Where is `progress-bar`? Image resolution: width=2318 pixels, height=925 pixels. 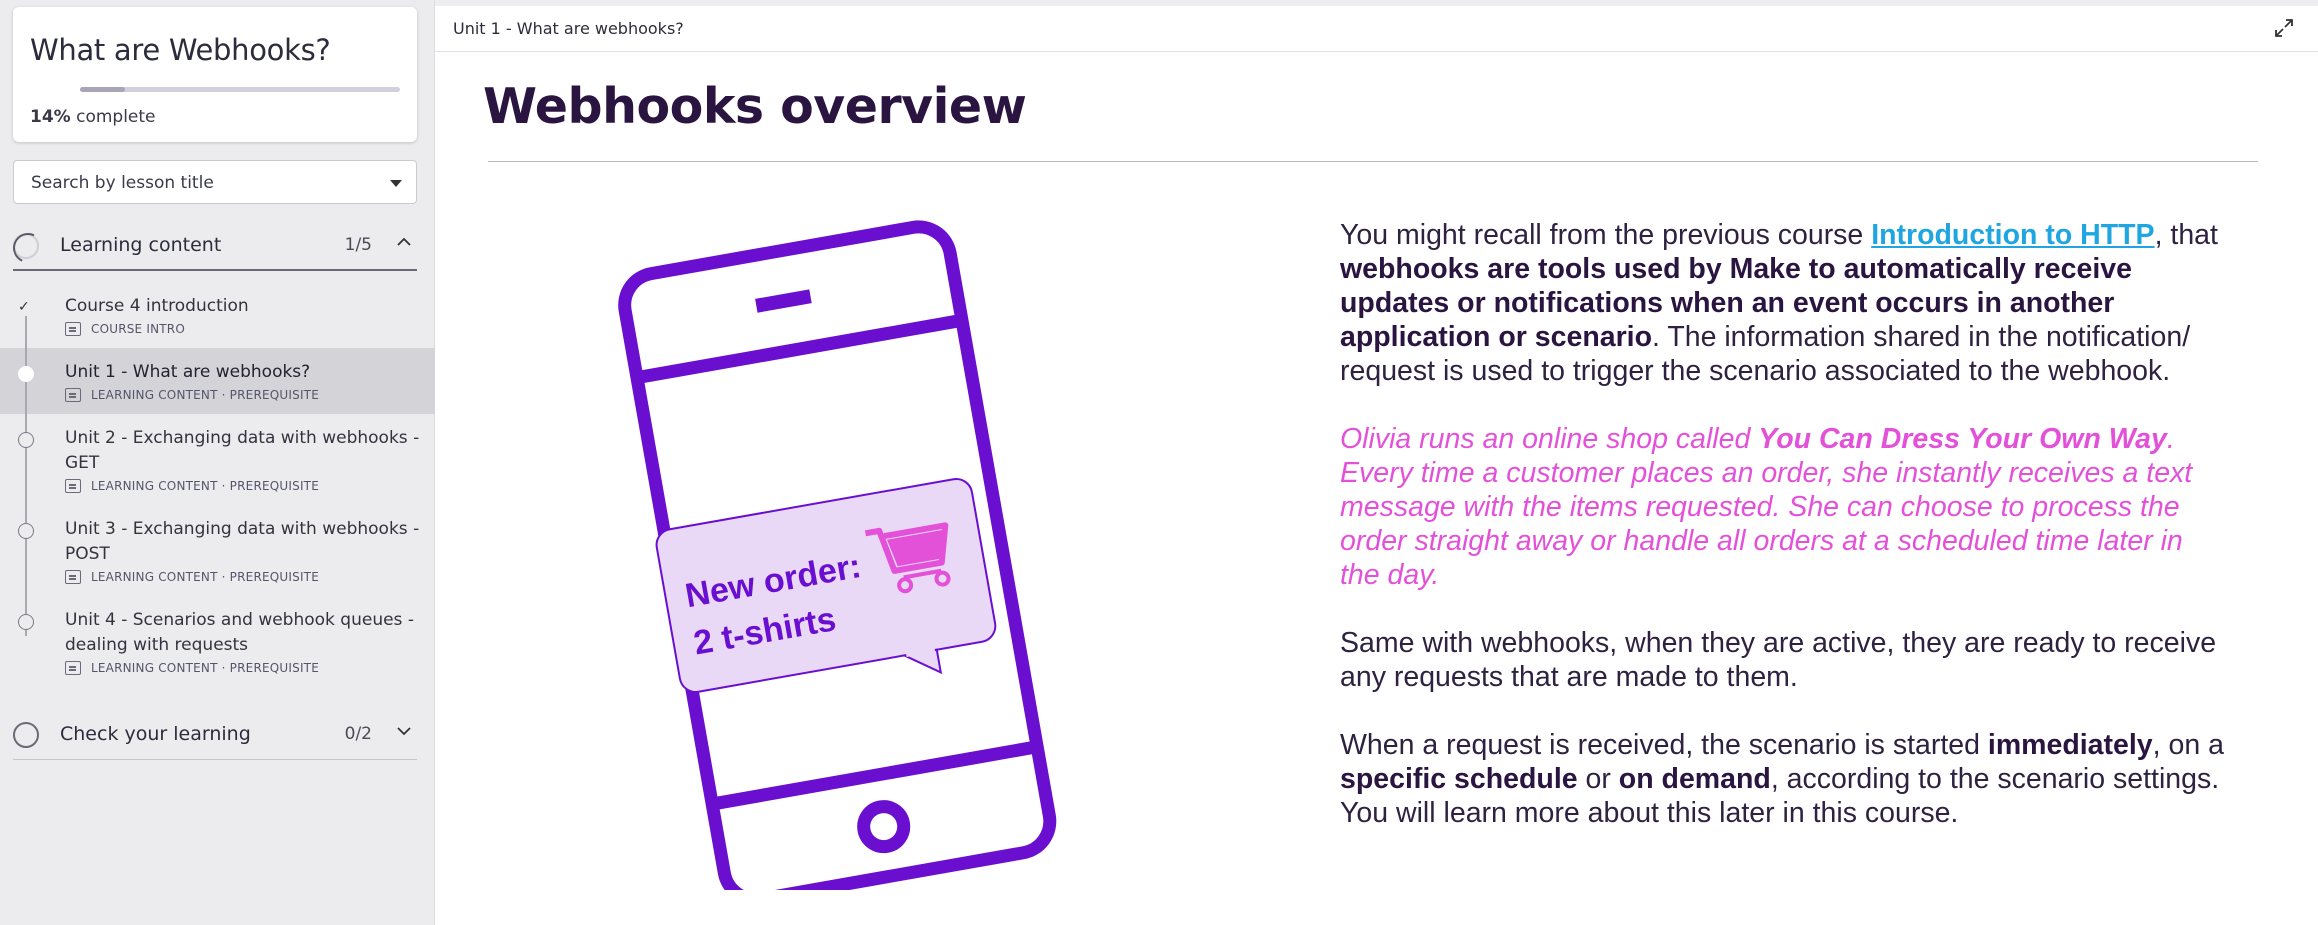 progress-bar is located at coordinates (240, 89).